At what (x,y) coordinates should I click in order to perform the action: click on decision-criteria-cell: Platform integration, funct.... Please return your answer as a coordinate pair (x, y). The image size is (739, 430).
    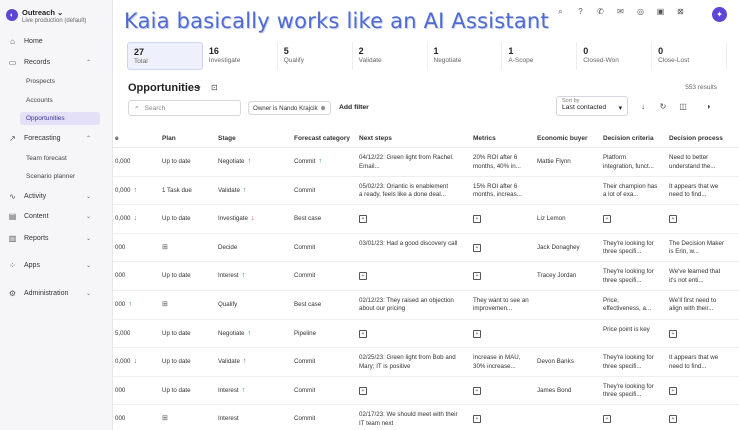
    Looking at the image, I should click on (628, 162).